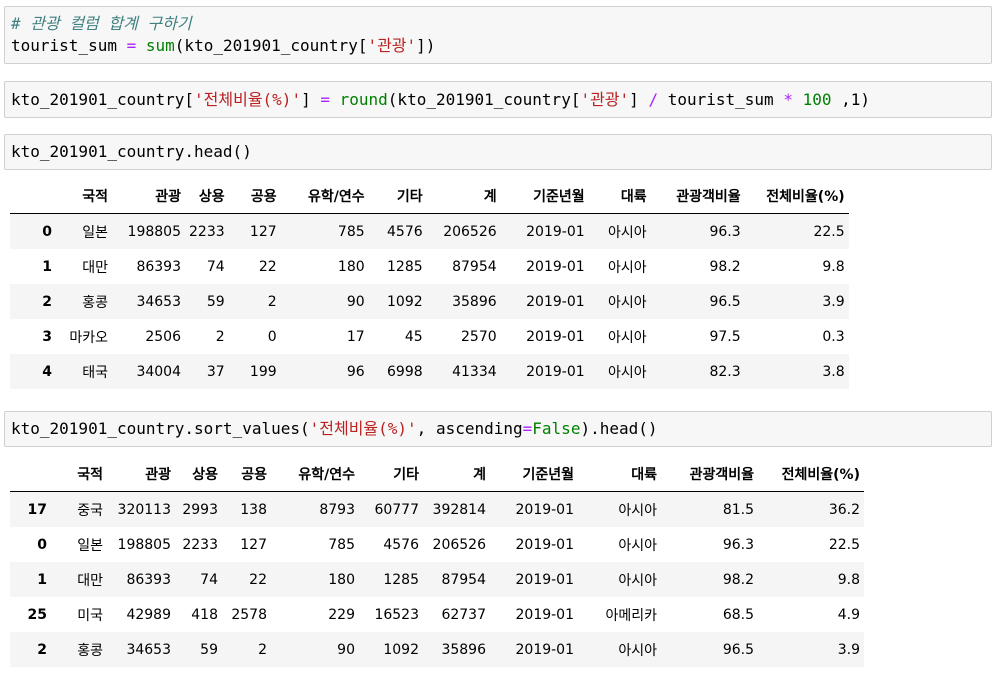 This screenshot has height=681, width=1006. Describe the element at coordinates (254, 196) in the screenshot. I see `column-header: 공용` at that location.